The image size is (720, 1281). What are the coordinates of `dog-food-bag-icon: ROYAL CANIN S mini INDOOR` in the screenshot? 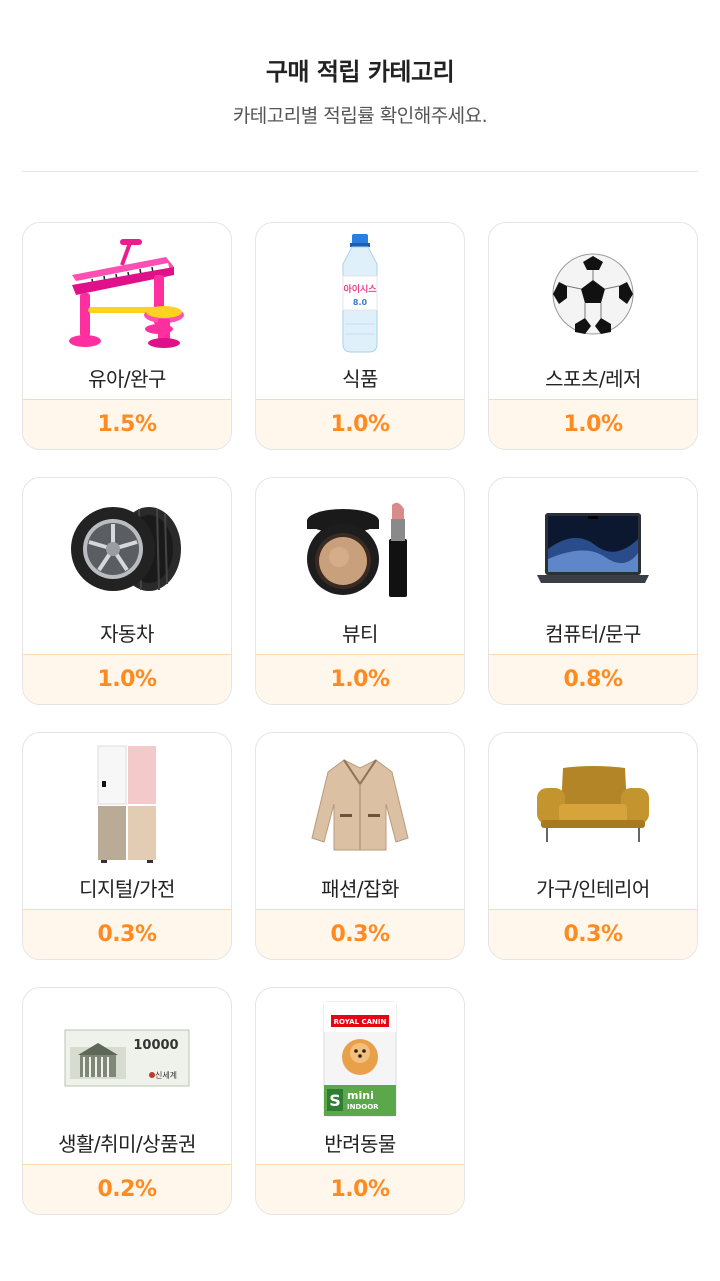 It's located at (360, 1059).